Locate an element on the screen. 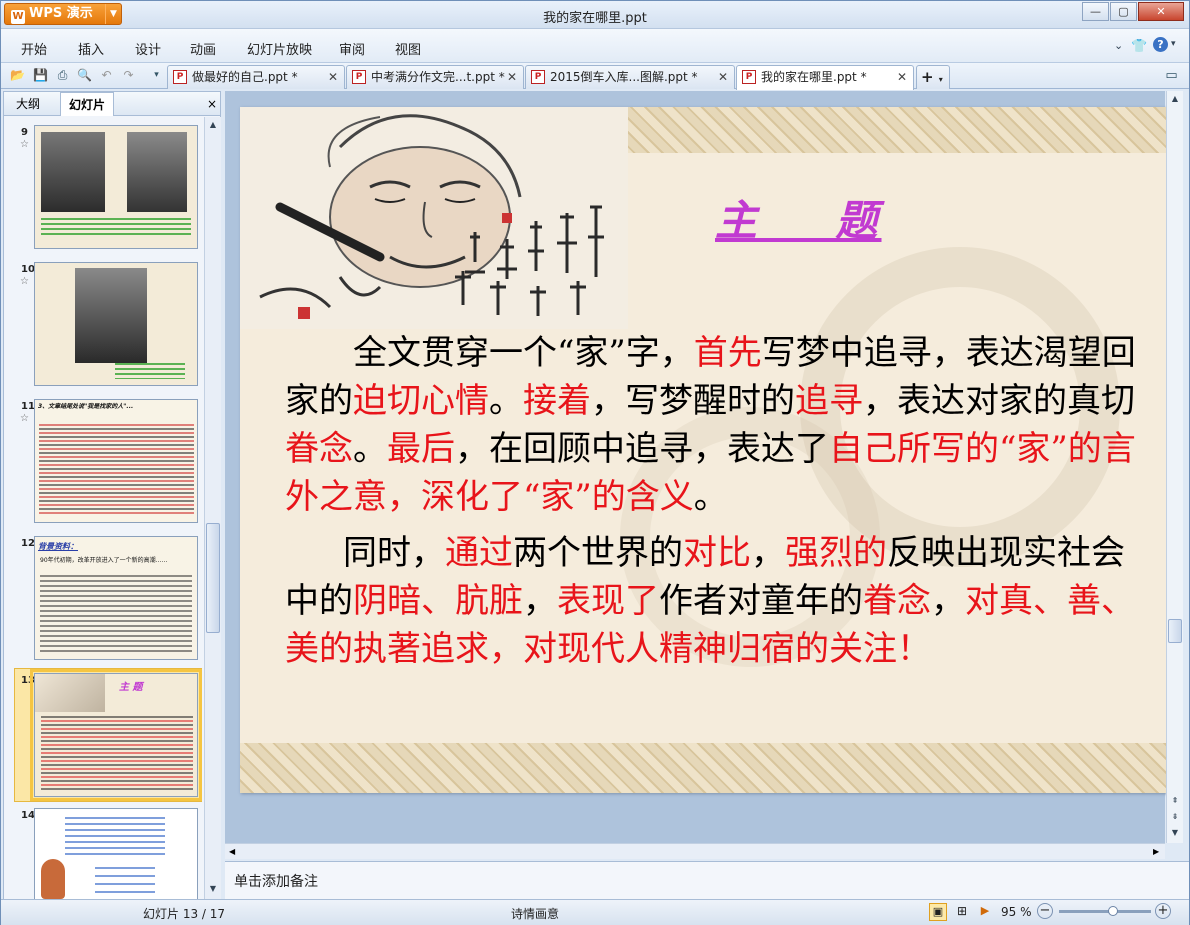 Image resolution: width=1190 pixels, height=925 pixels. text-run: 。 is located at coordinates (506, 401).